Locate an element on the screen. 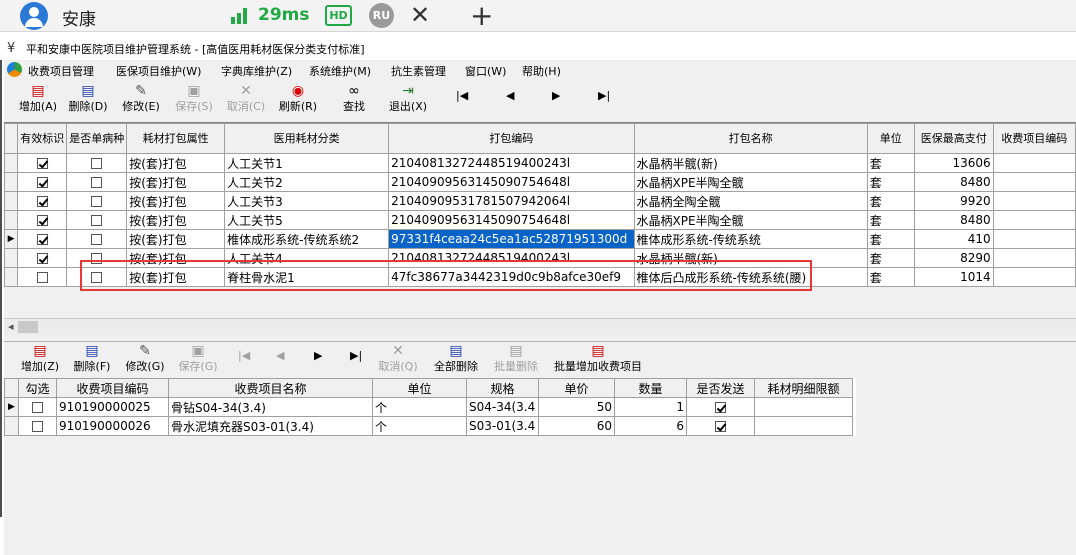  col-package-name: 打包名称 is located at coordinates (750, 138).